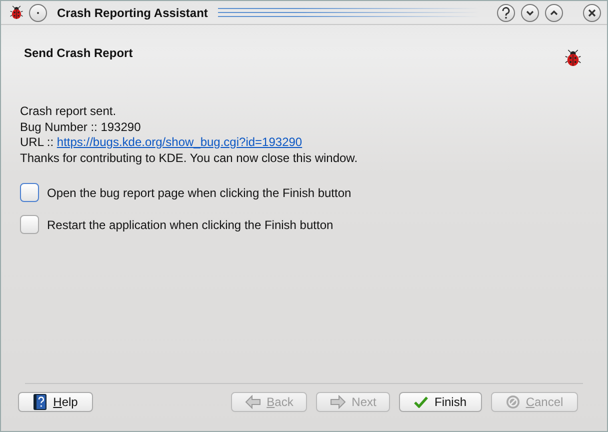  I want to click on window-menu-button, so click(38, 13).